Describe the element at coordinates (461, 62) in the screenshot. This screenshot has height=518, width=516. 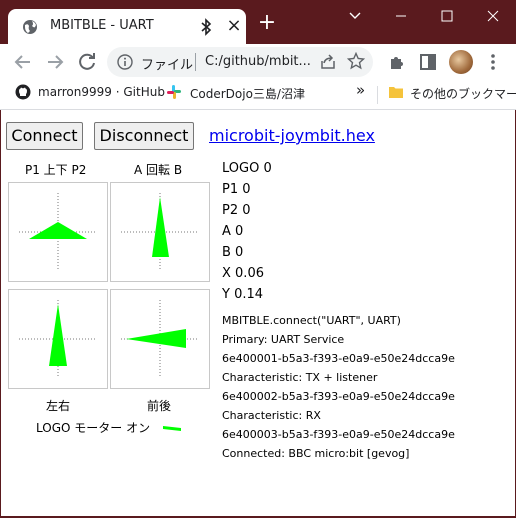
I see `profile-avatar` at that location.